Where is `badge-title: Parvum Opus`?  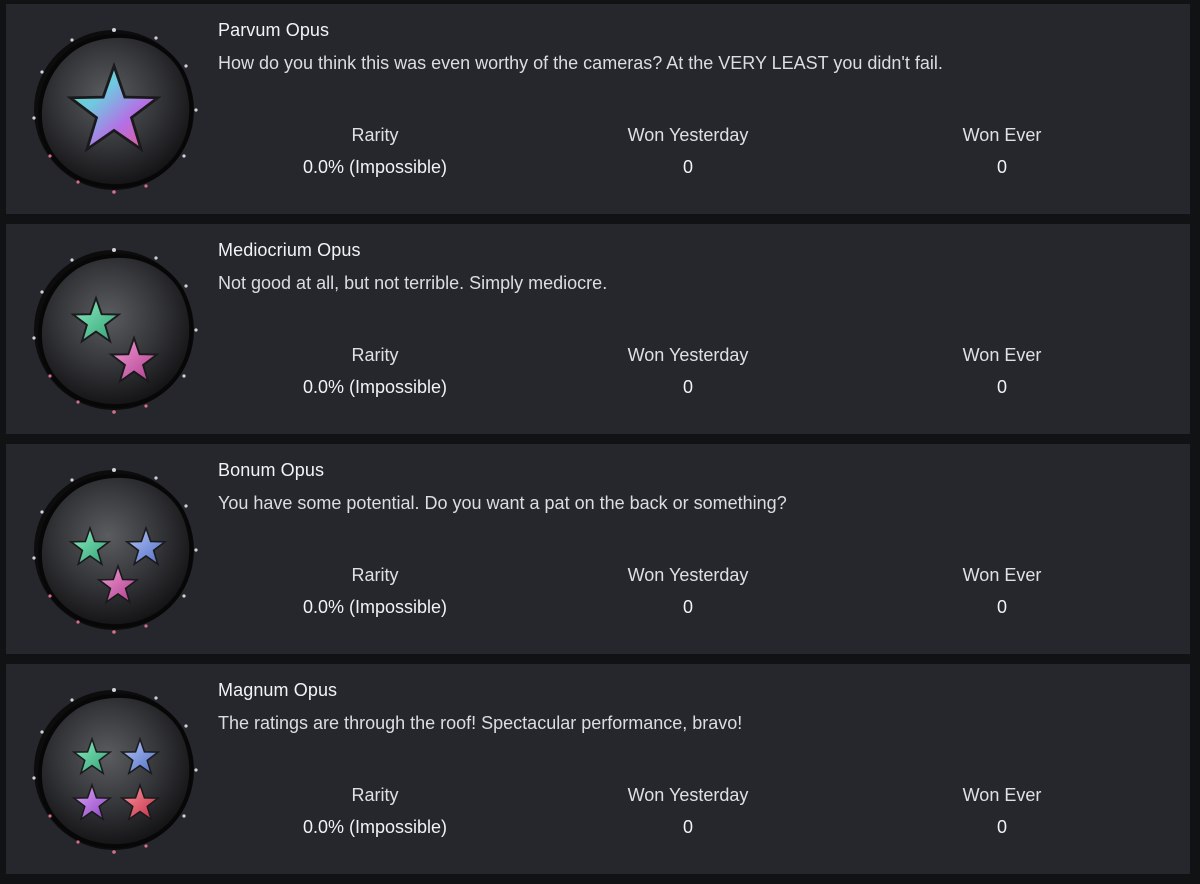 badge-title: Parvum Opus is located at coordinates (274, 30).